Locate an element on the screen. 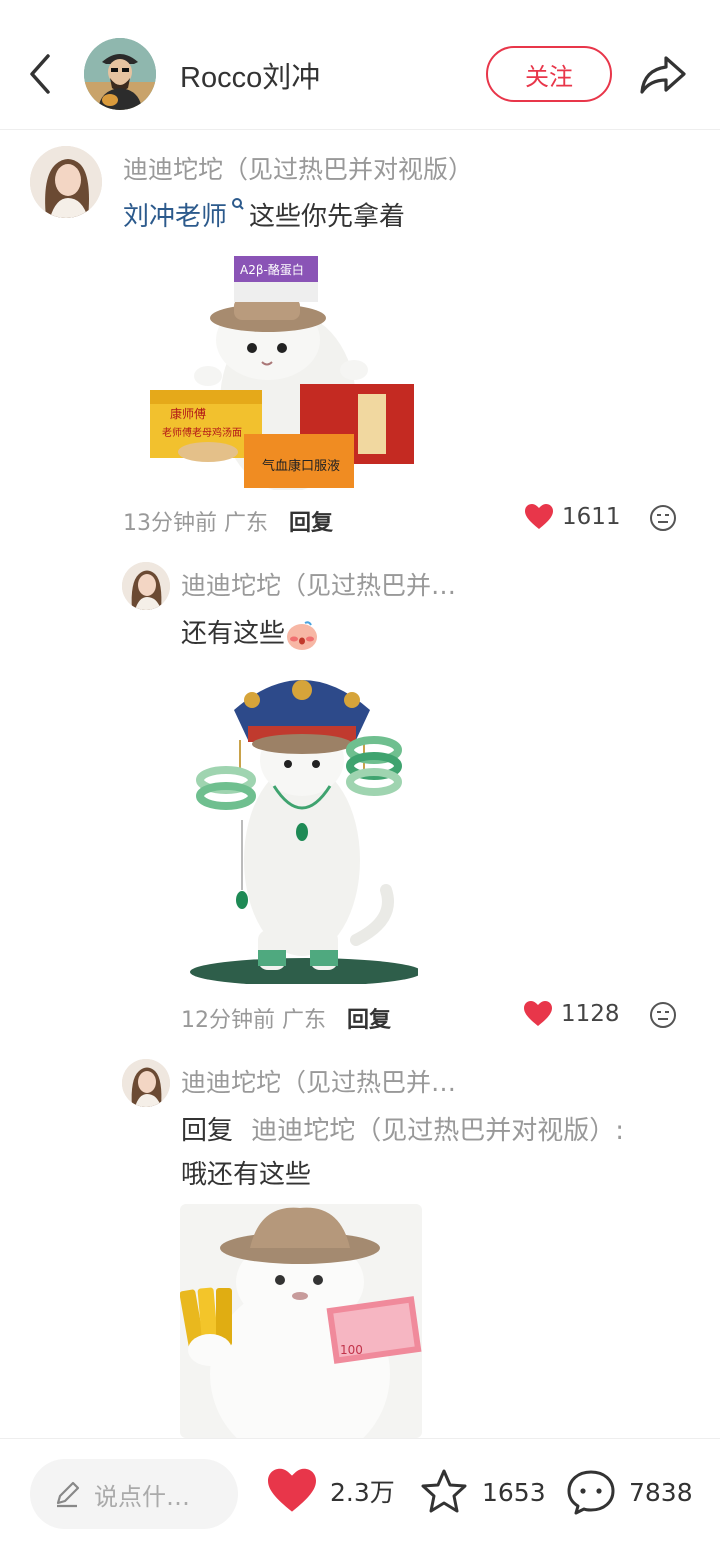 Image resolution: width=720 pixels, height=1550 pixels. like-post-button: 2.3万 is located at coordinates (330, 1491).